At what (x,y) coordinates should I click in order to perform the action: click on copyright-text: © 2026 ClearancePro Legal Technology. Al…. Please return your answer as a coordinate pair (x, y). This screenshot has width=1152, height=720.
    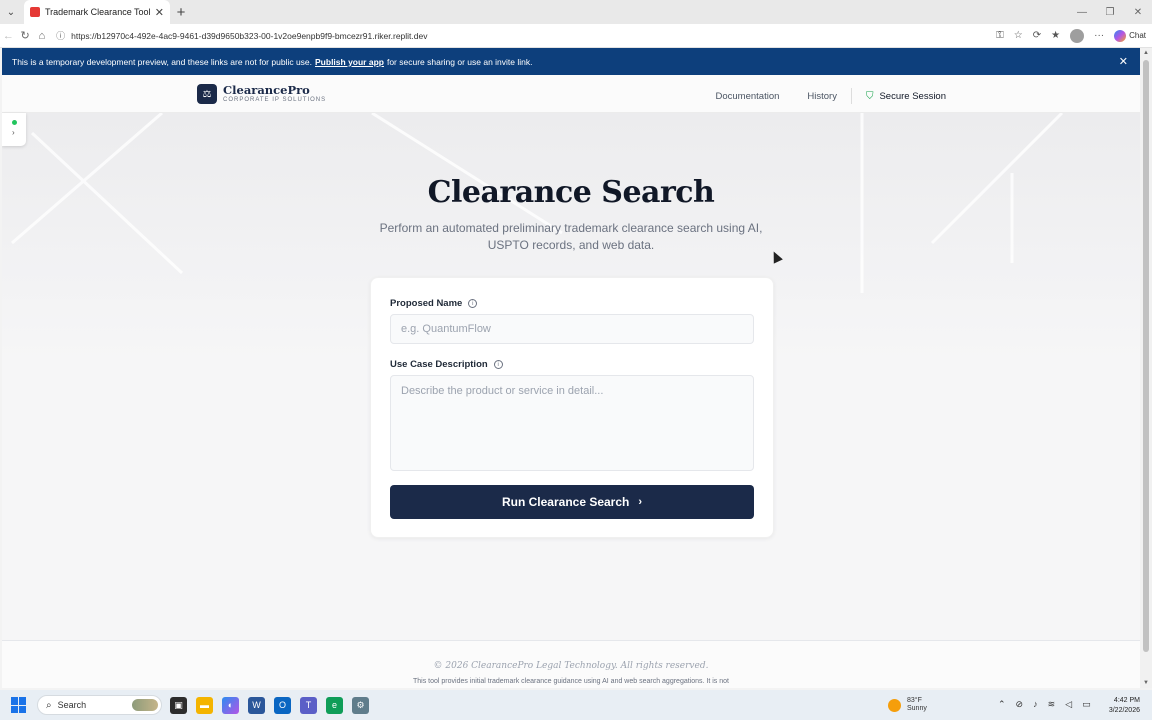
    Looking at the image, I should click on (571, 666).